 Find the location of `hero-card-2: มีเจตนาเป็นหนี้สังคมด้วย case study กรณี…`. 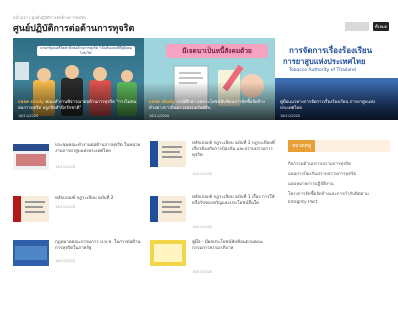

hero-card-2: มีเจตนาเป็นหนี้สังคมด้วย case study กรณี… is located at coordinates (209, 79).